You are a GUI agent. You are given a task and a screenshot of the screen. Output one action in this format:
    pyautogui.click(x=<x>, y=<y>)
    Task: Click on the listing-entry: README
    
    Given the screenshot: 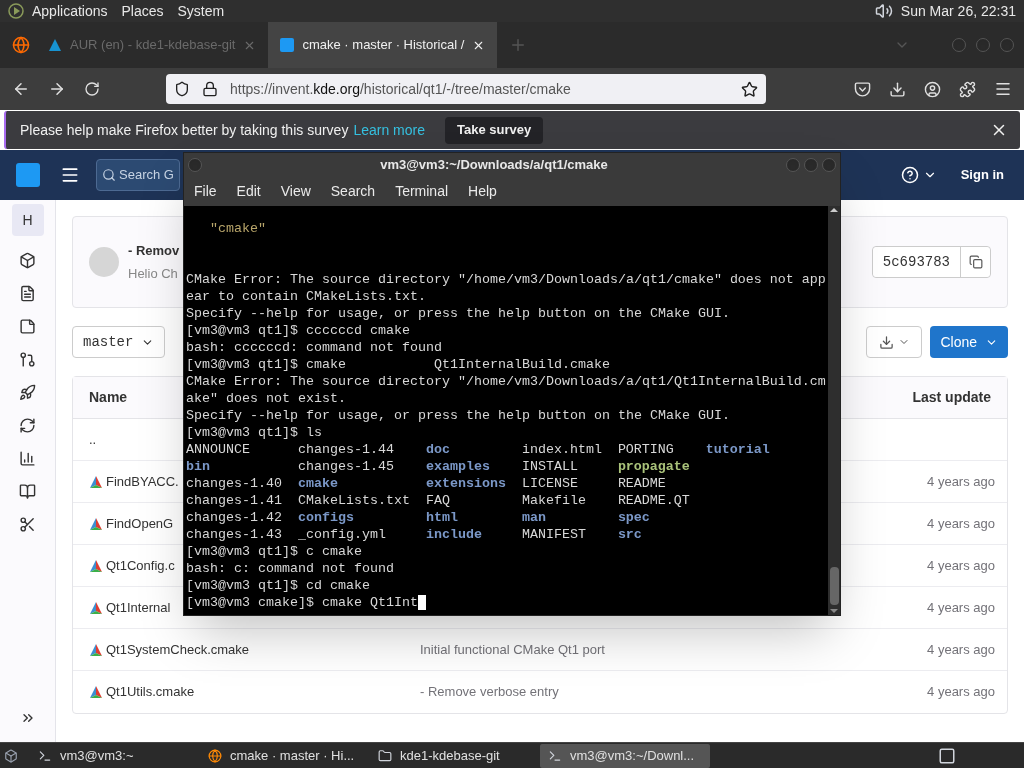 What is the action you would take?
    pyautogui.click(x=641, y=483)
    